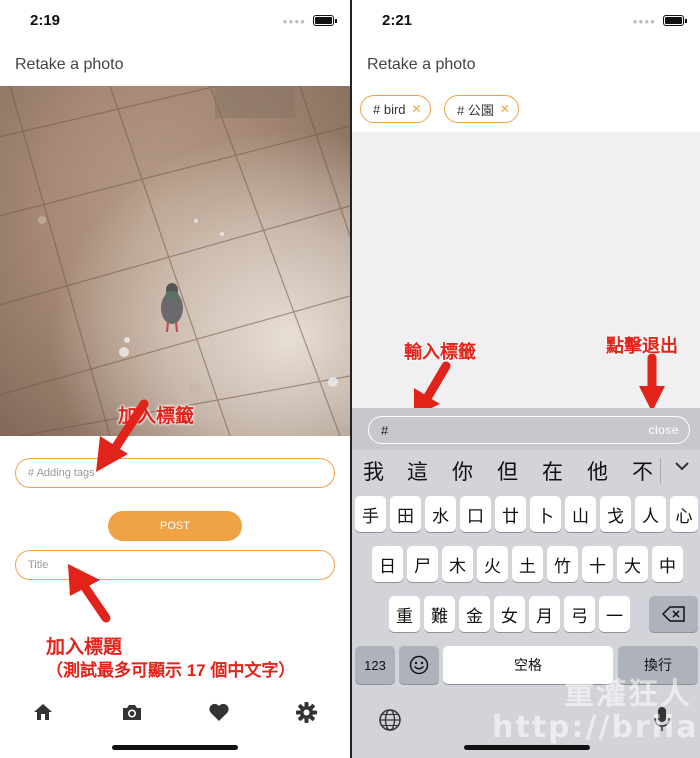  What do you see at coordinates (397, 20) in the screenshot?
I see `status-time: 2:21` at bounding box center [397, 20].